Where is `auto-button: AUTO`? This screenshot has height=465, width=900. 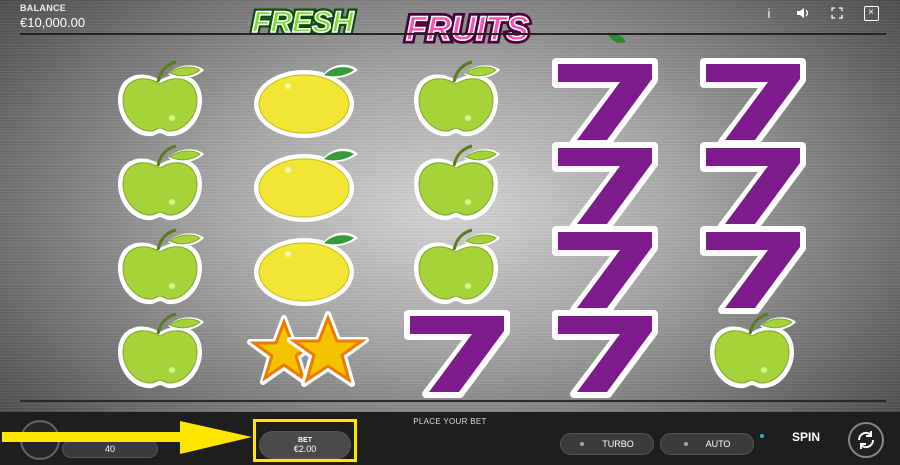 auto-button: AUTO is located at coordinates (707, 444).